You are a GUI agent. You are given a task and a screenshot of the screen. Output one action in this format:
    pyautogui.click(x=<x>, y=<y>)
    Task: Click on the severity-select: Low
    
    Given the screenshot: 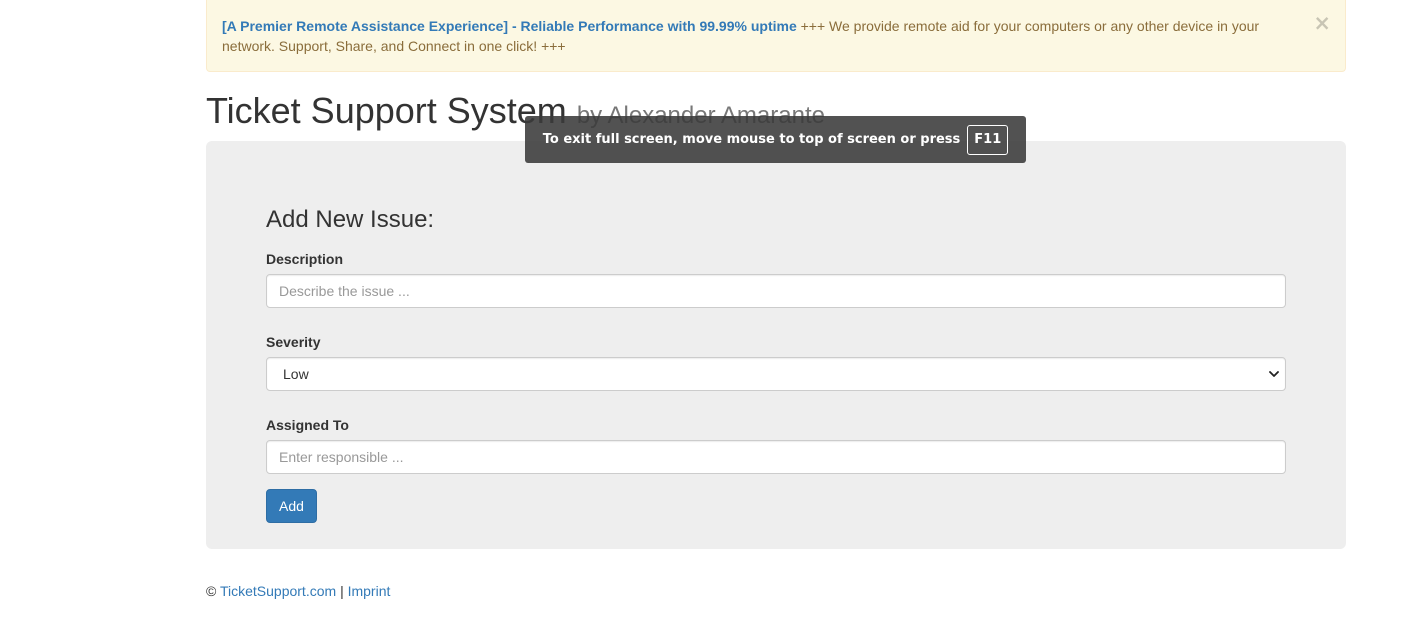 What is the action you would take?
    pyautogui.click(x=776, y=374)
    